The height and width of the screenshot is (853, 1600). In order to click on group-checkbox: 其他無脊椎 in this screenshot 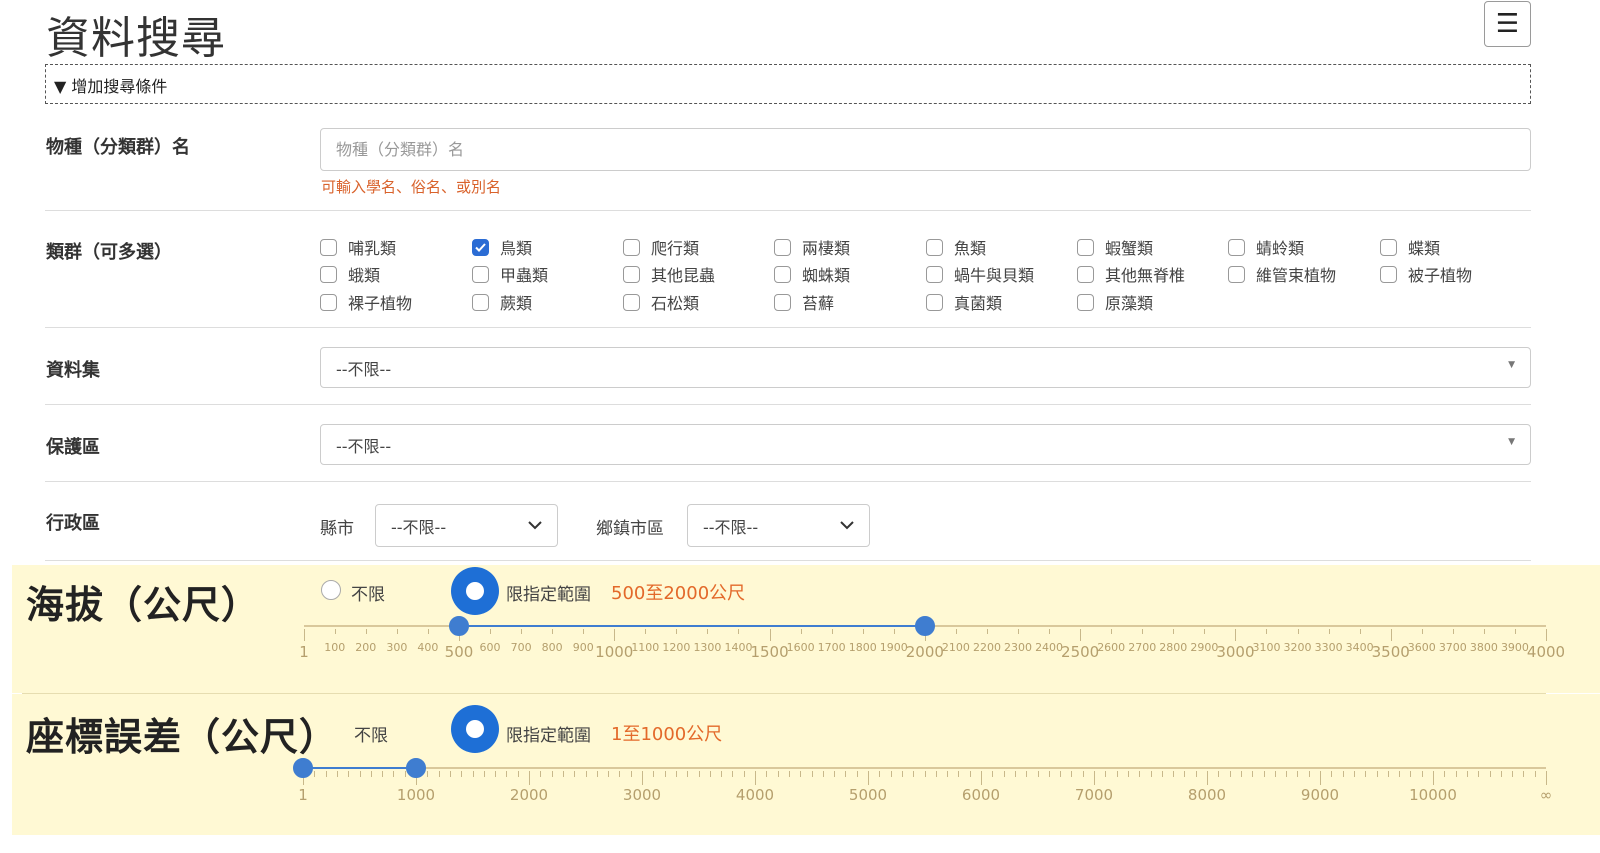, I will do `click(1131, 274)`.